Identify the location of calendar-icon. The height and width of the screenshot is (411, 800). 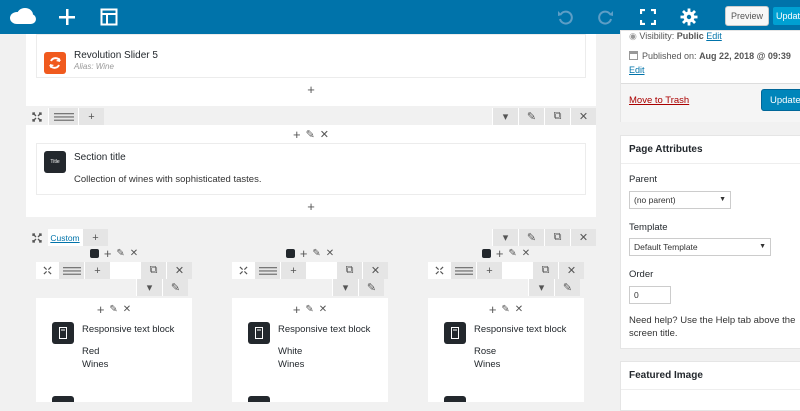
(633, 55).